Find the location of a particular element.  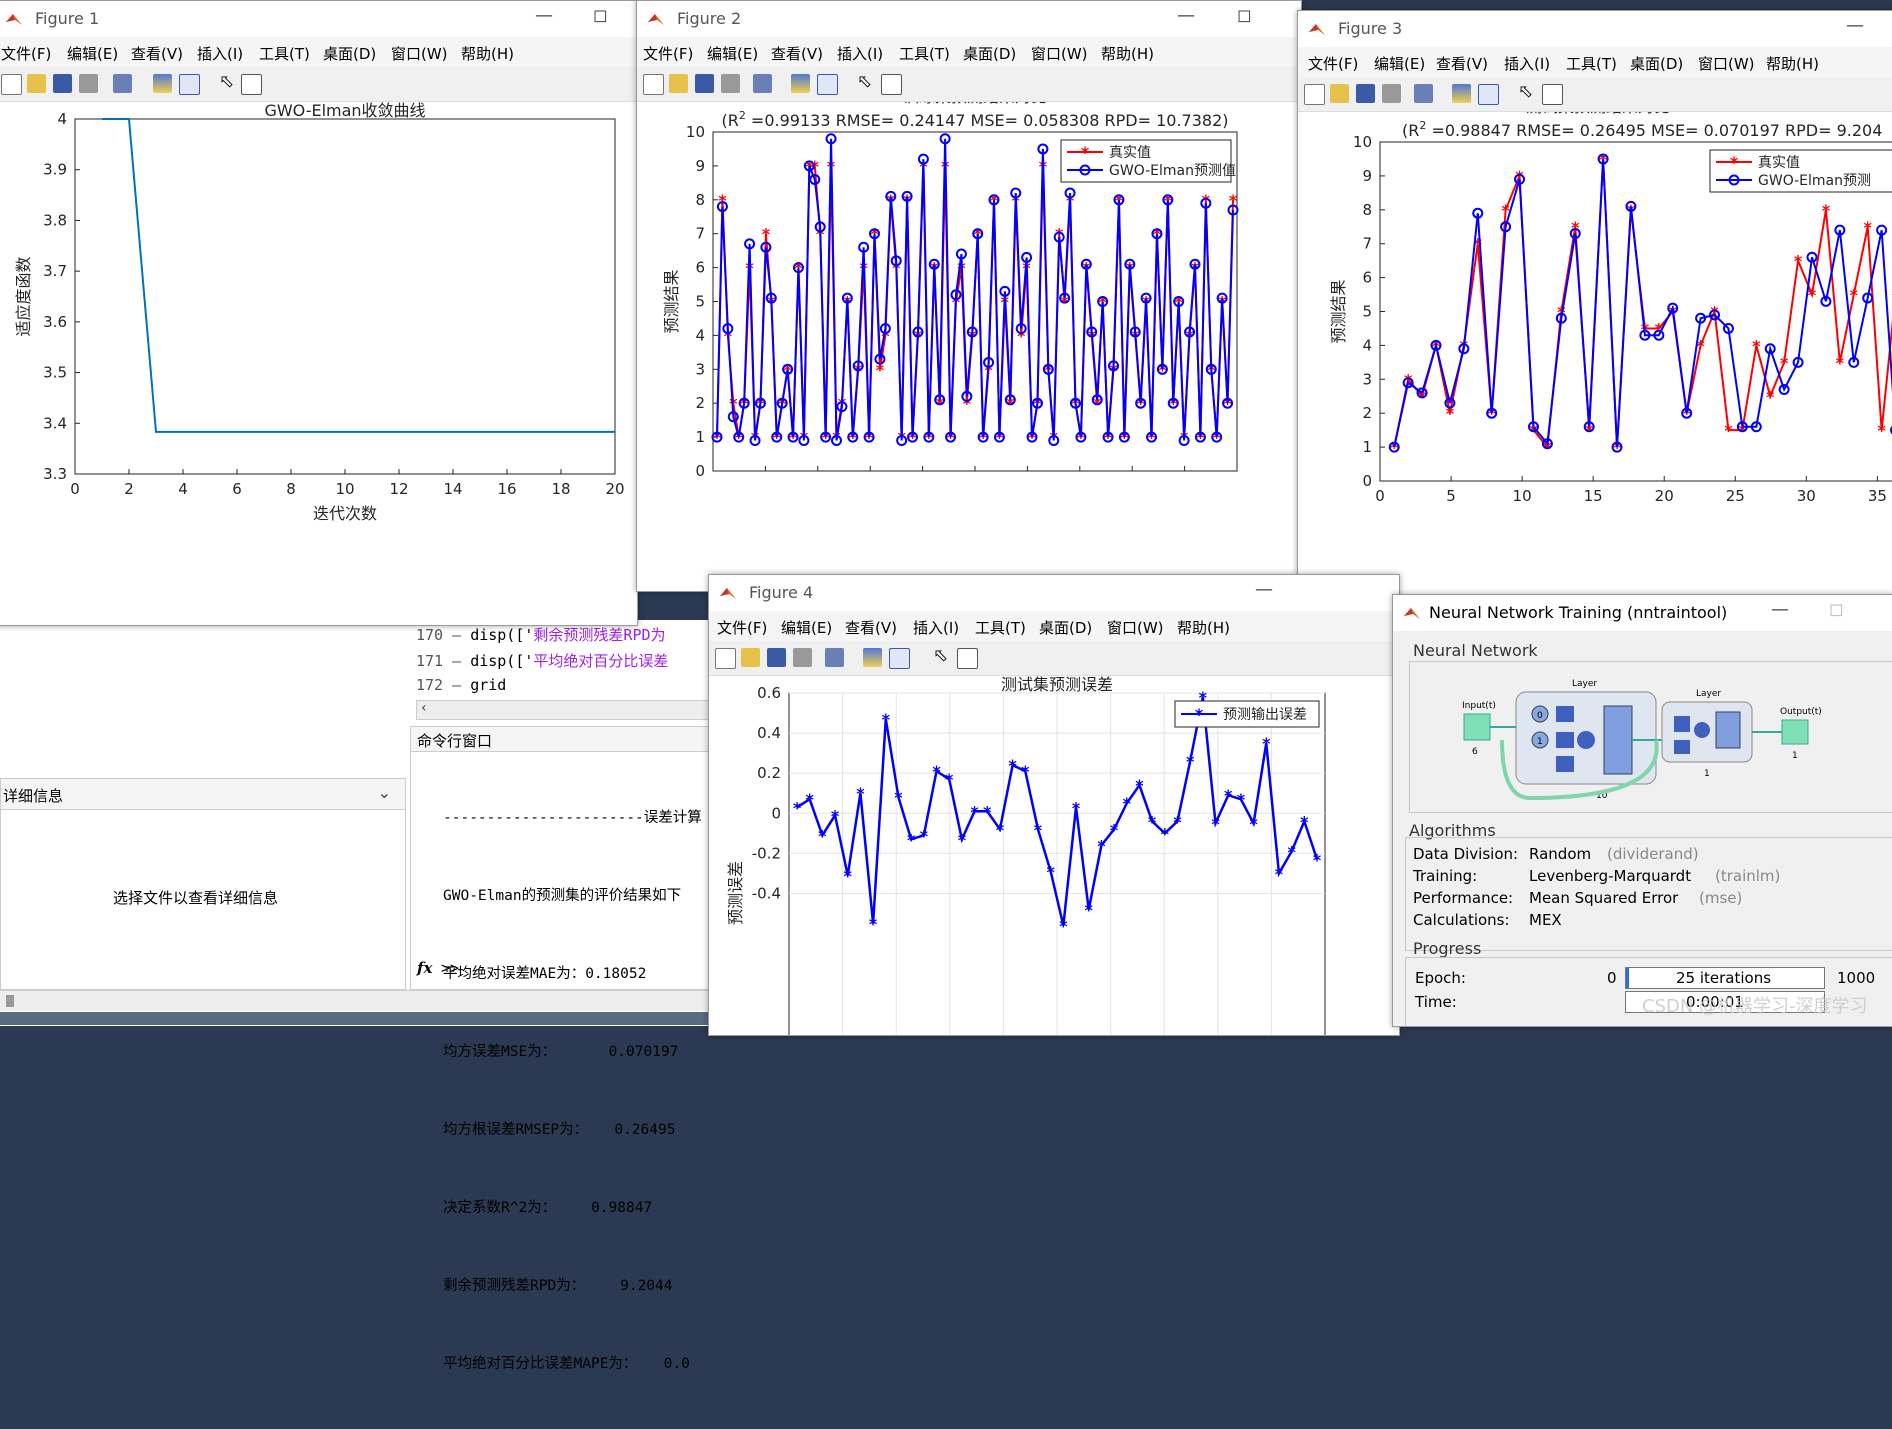

editor-line: 170 — disp(['剩余预测残差RPD为 is located at coordinates (541, 634).